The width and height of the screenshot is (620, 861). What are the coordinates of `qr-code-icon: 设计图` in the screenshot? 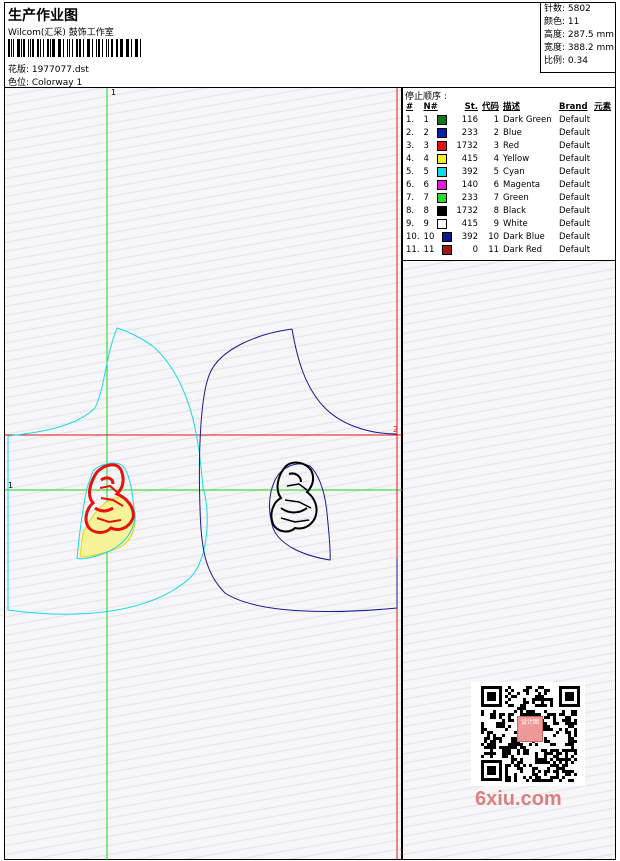 It's located at (528, 734).